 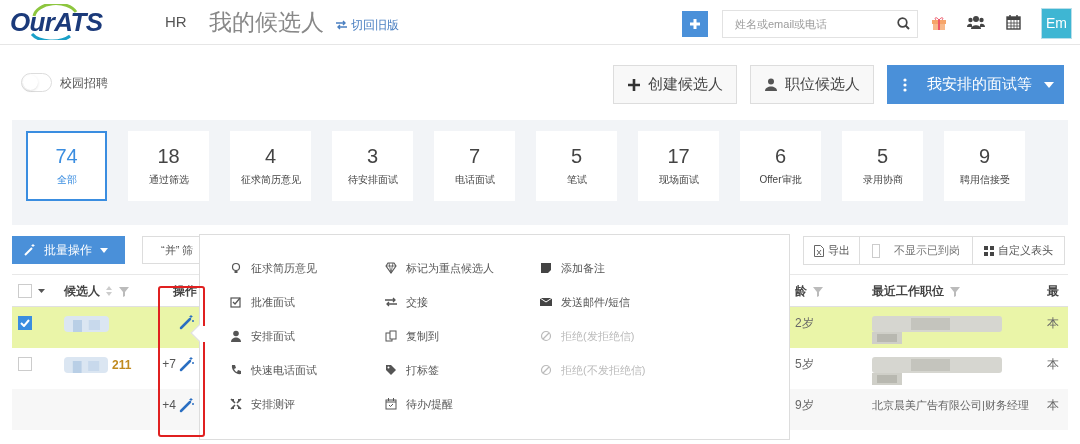 I want to click on menu-item: 交接, so click(x=462, y=302).